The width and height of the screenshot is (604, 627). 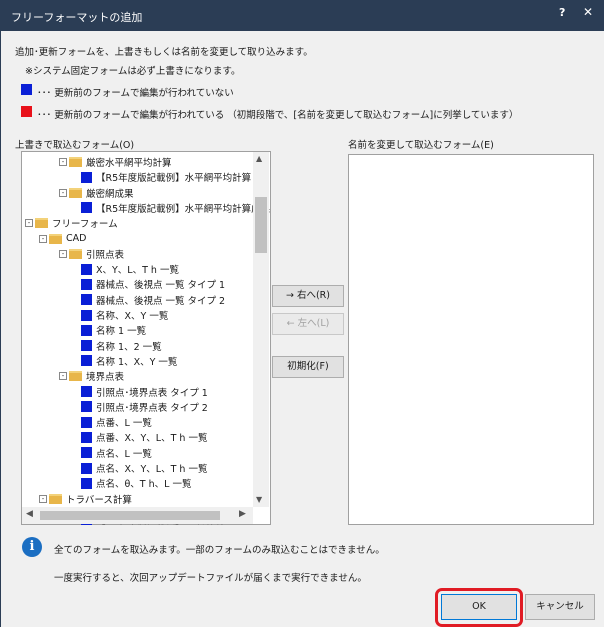 What do you see at coordinates (132, 316) in the screenshot?
I see `tree-node-label: 名称、X、Y 一覧` at bounding box center [132, 316].